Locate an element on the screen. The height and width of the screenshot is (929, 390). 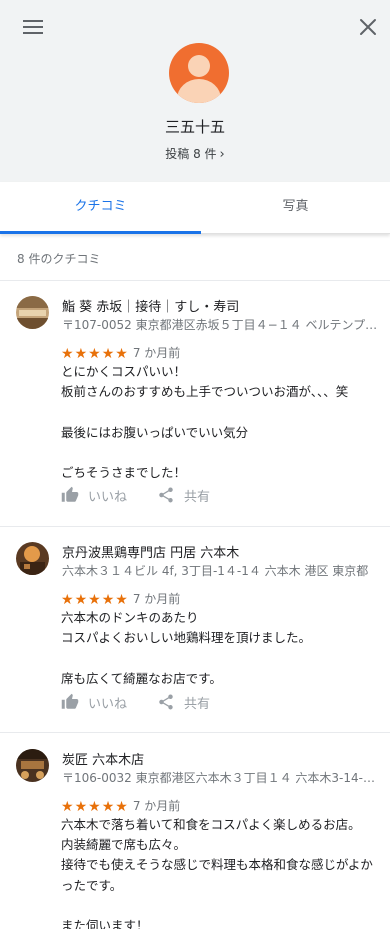
avatar is located at coordinates (199, 73).